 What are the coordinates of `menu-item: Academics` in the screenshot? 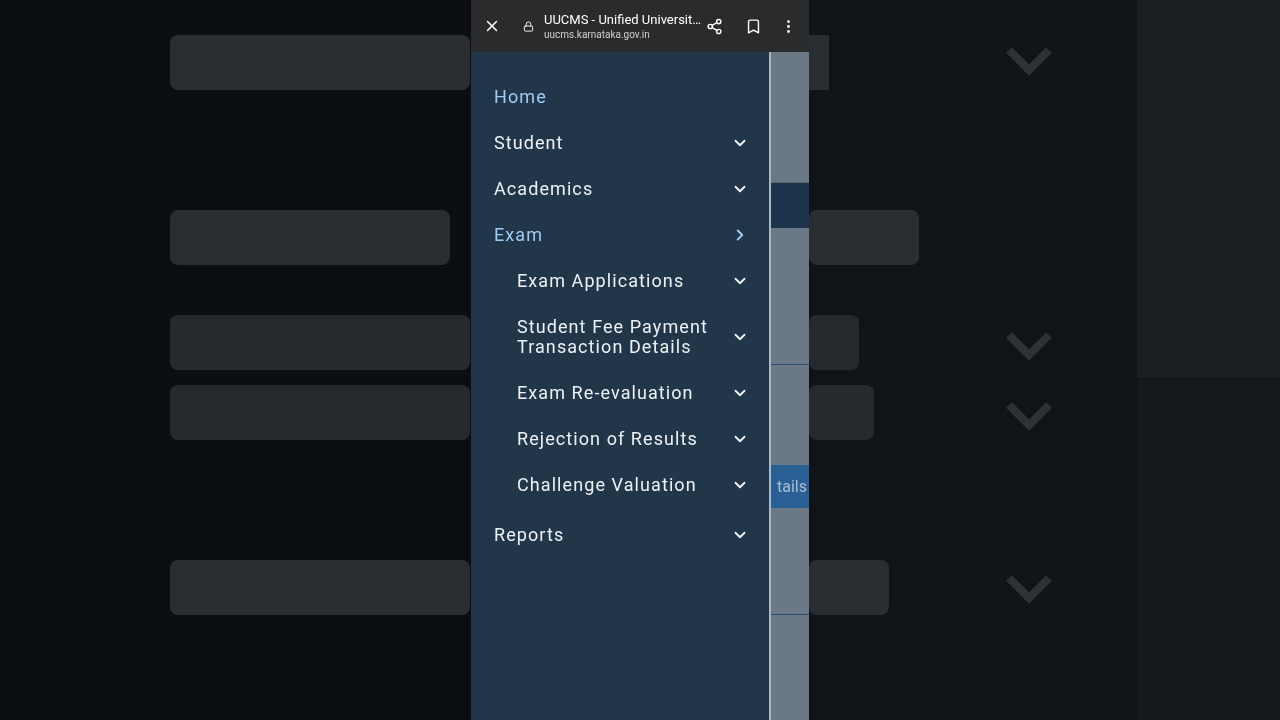 It's located at (620, 189).